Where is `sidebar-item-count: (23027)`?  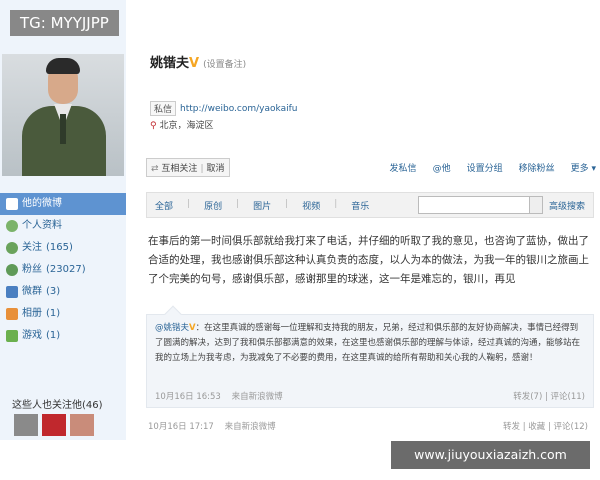 sidebar-item-count: (23027) is located at coordinates (66, 269).